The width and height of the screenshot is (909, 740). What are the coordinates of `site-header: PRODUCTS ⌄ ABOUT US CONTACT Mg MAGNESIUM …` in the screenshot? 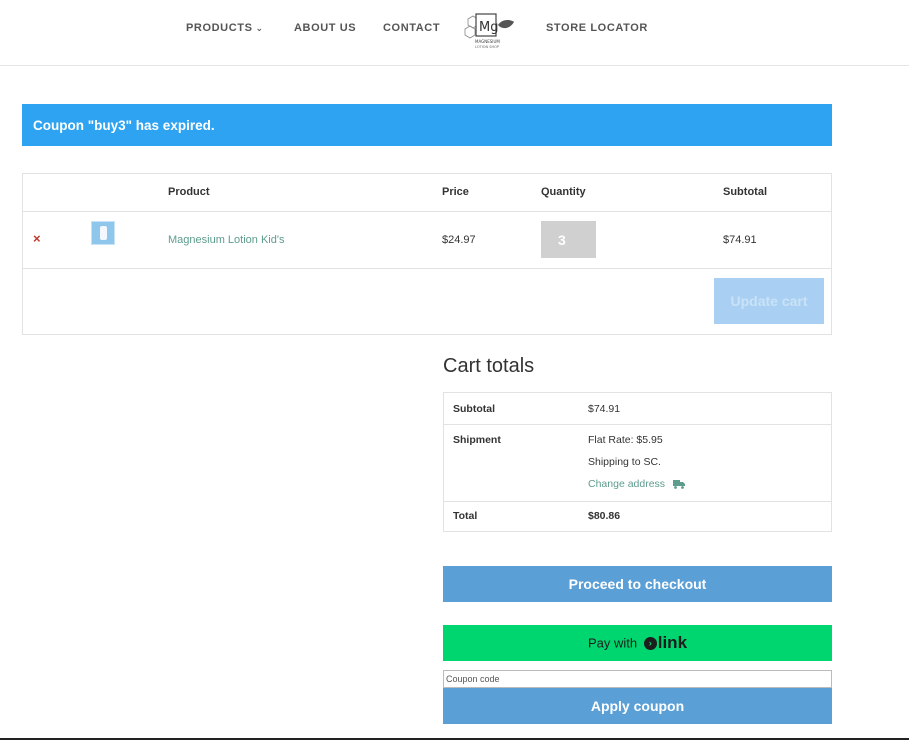 It's located at (454, 33).